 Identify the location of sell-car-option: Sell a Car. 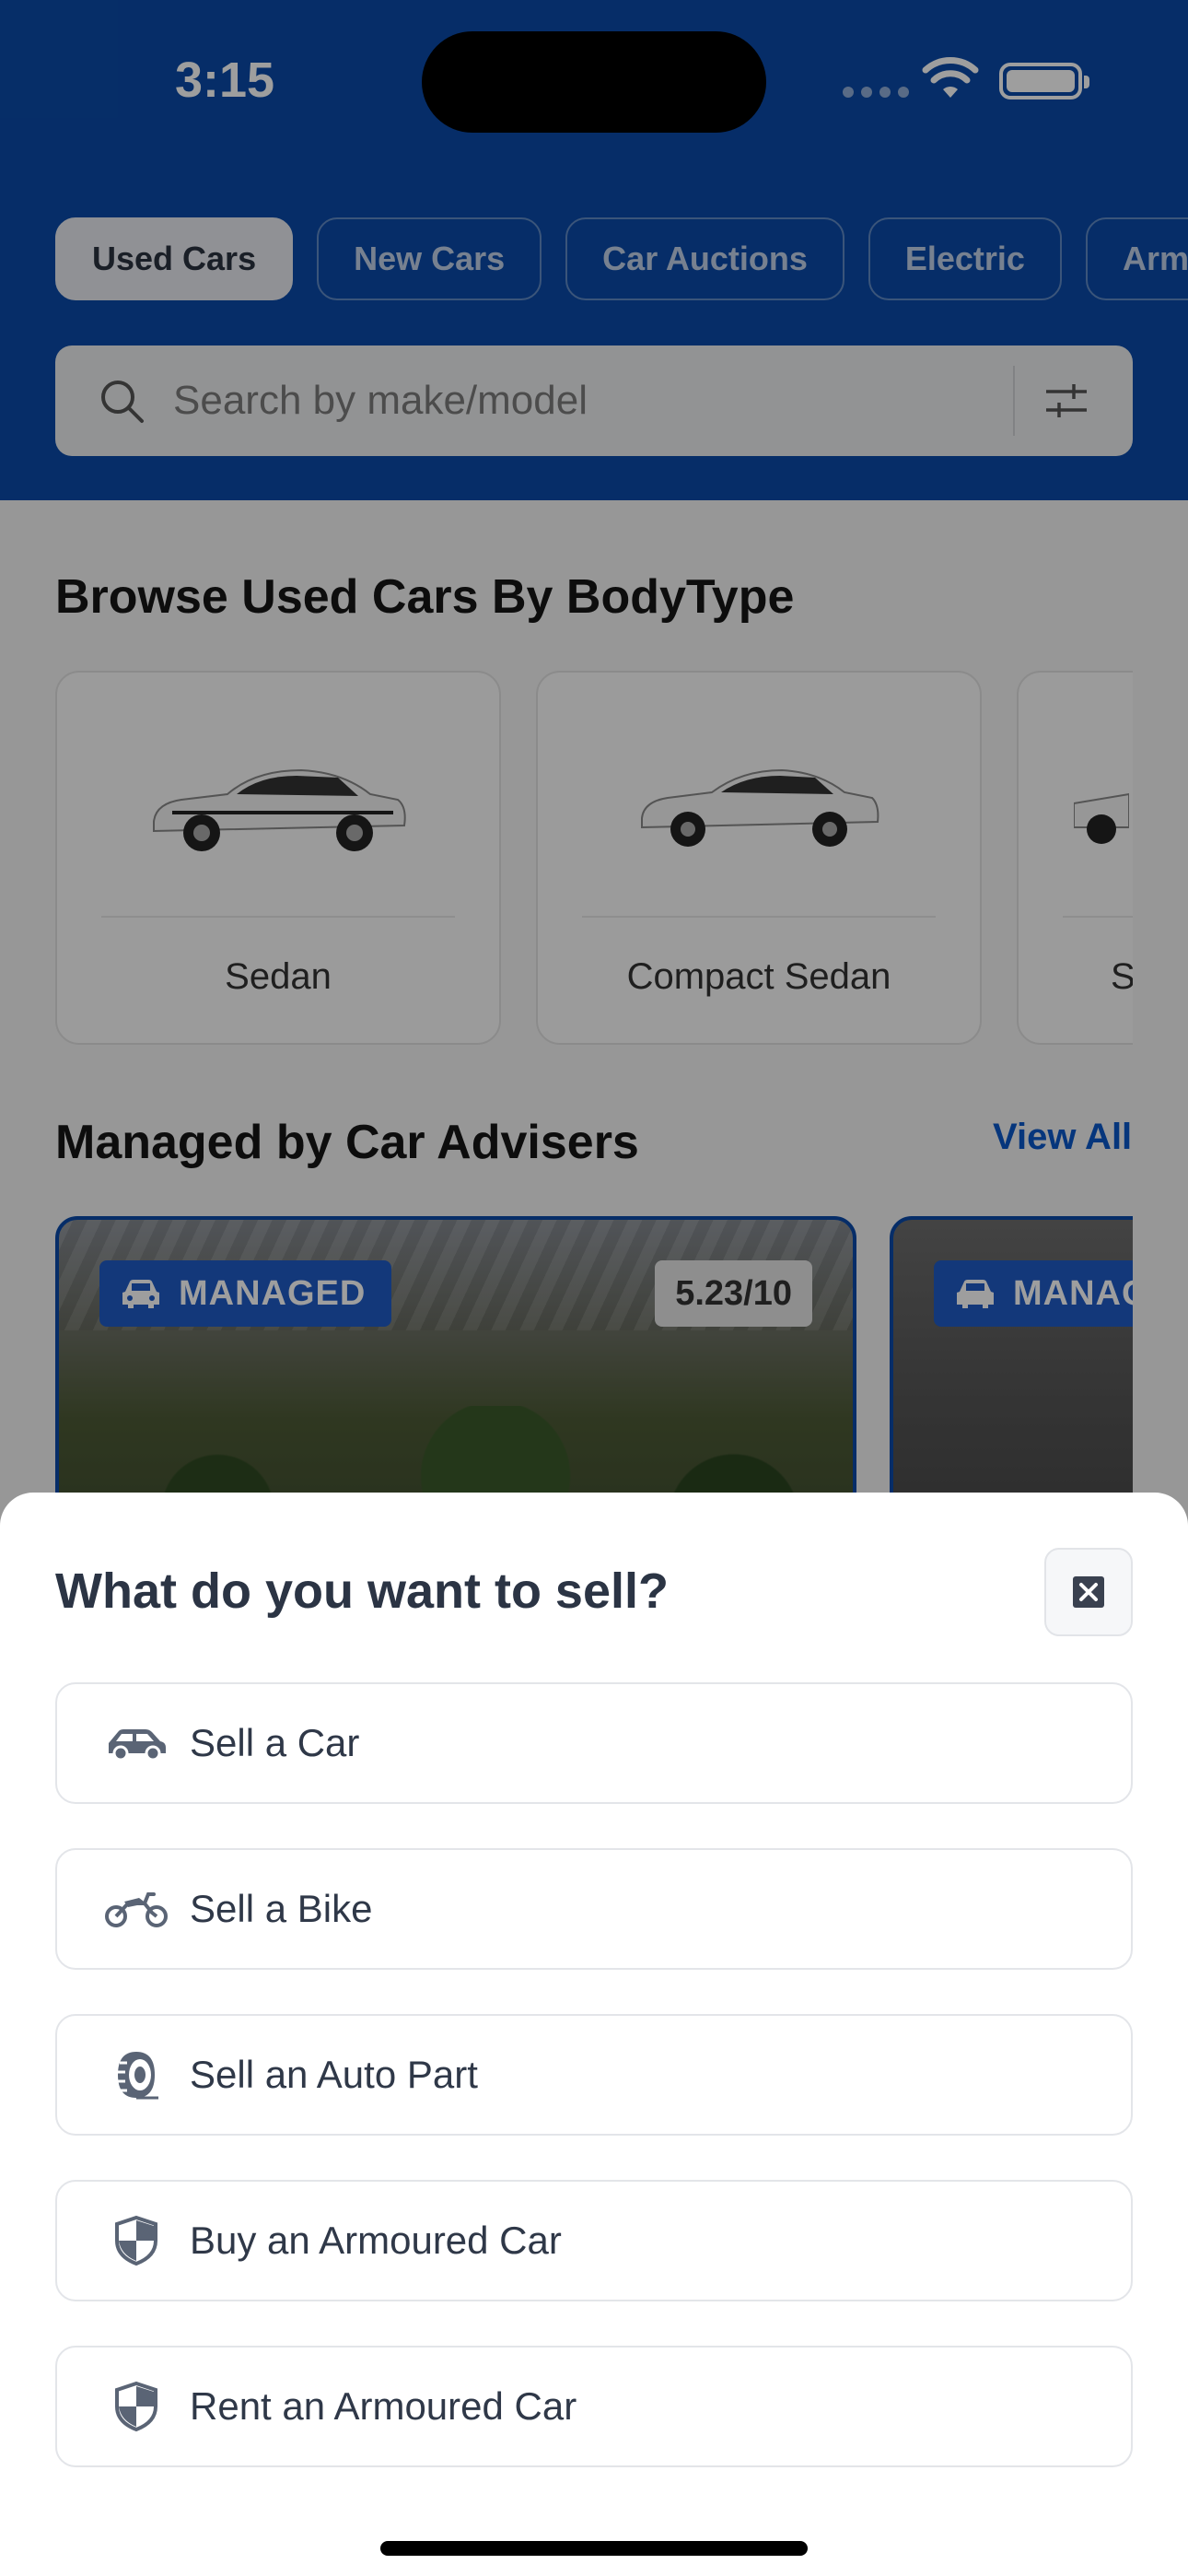
(594, 1743).